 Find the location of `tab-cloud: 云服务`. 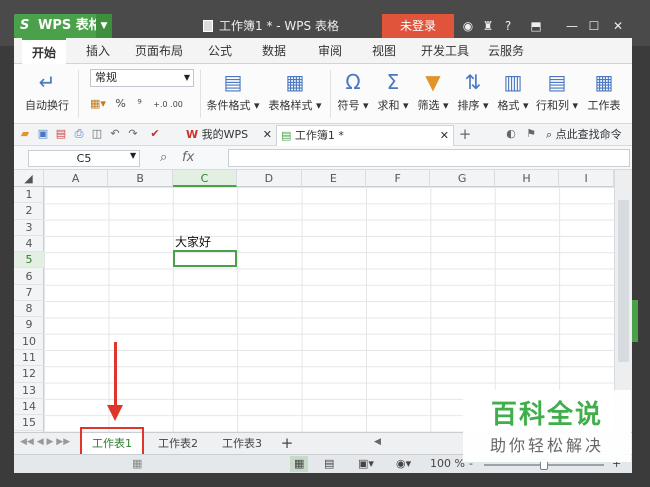

tab-cloud: 云服务 is located at coordinates (506, 51).